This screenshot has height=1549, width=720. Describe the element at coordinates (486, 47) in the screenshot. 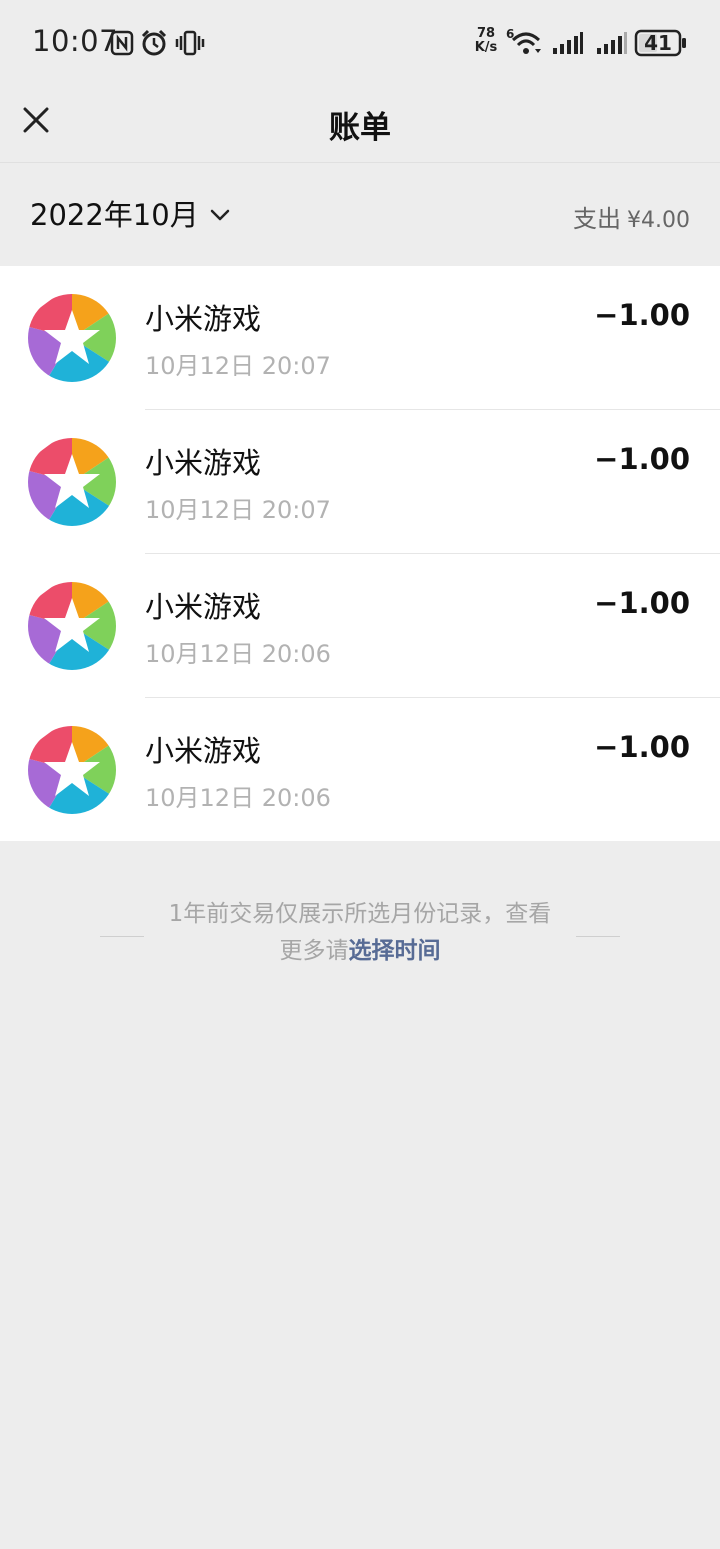

I see `net-speed-unit: K/s` at that location.